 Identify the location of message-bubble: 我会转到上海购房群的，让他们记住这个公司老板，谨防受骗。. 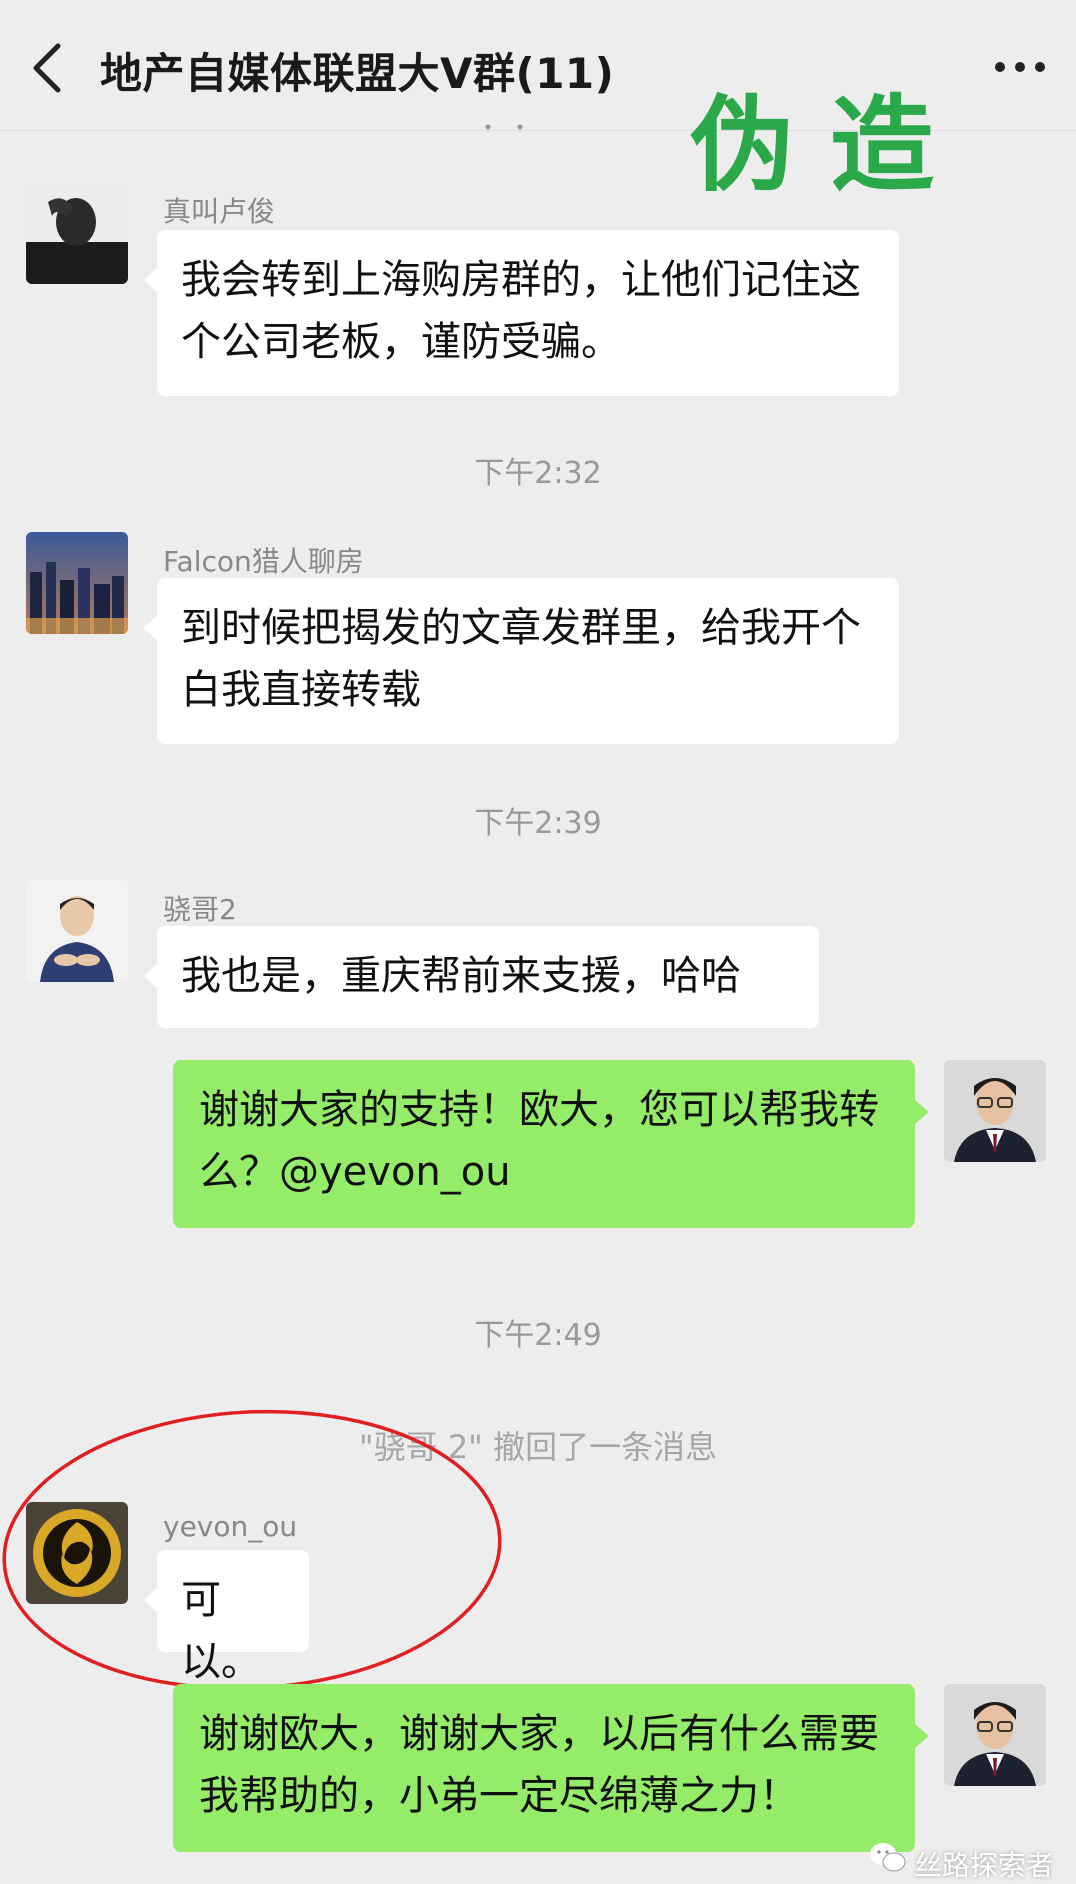
(521, 313).